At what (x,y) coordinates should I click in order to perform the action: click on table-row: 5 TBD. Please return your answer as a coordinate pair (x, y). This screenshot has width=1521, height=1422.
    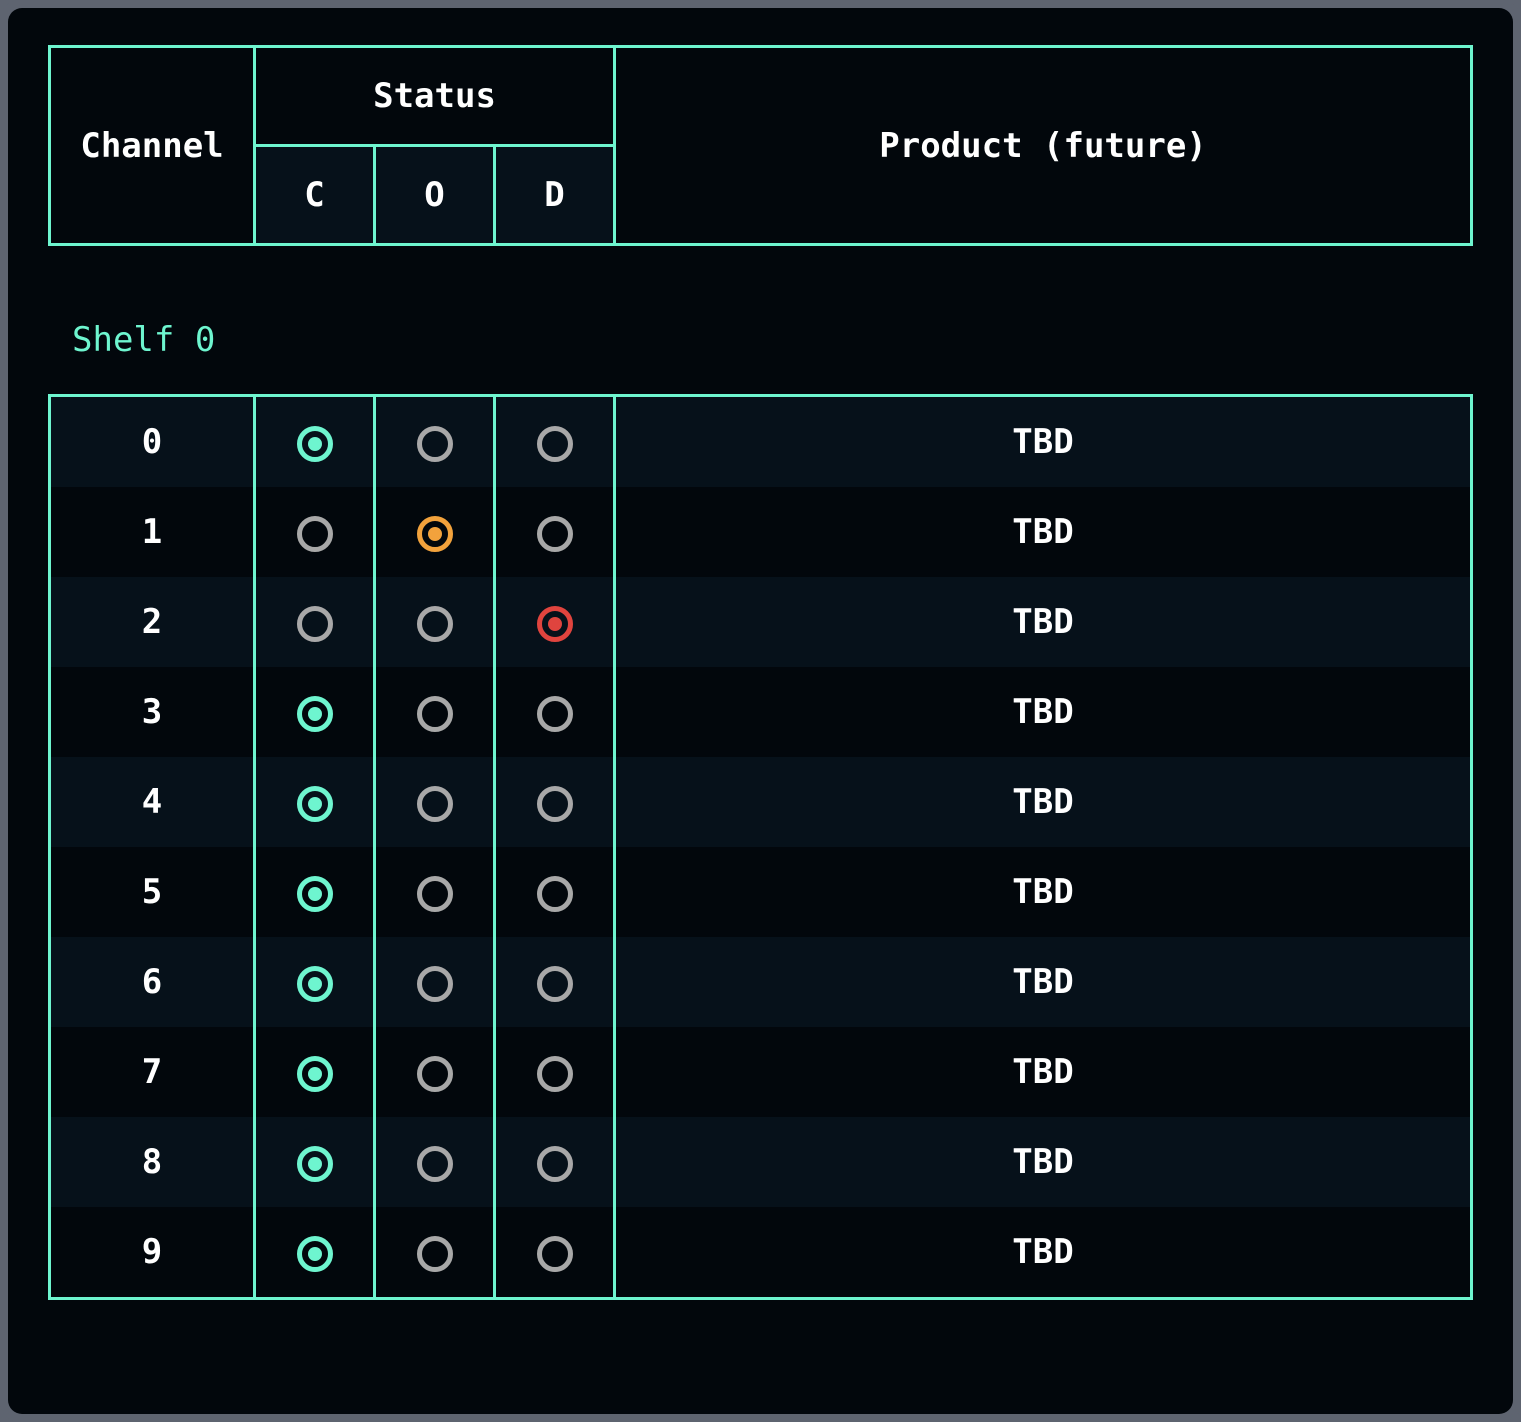
    Looking at the image, I should click on (760, 892).